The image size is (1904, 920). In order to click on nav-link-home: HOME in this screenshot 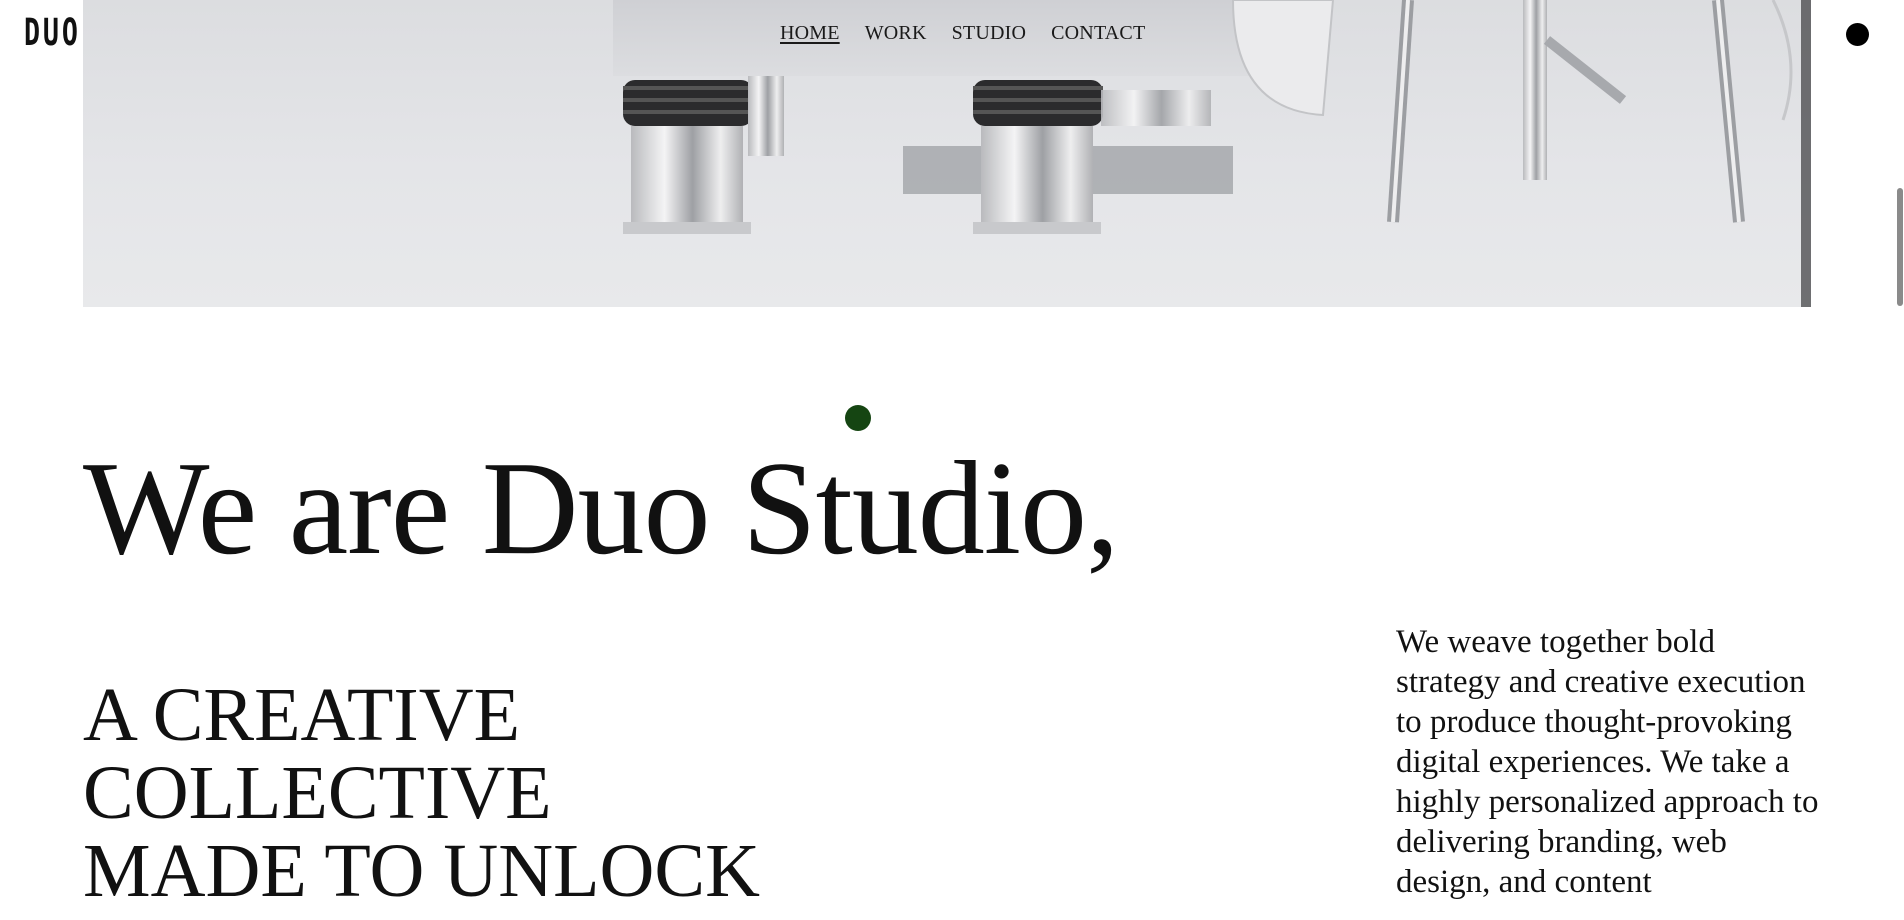, I will do `click(810, 33)`.